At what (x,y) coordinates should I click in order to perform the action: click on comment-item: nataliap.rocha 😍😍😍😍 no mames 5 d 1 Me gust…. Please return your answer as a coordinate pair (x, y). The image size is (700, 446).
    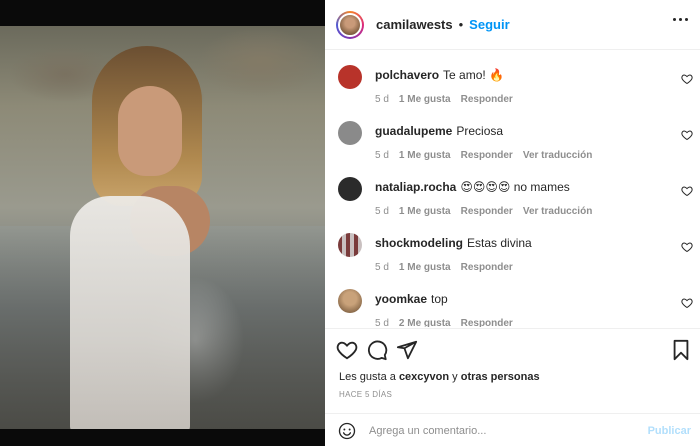
    Looking at the image, I should click on (512, 191).